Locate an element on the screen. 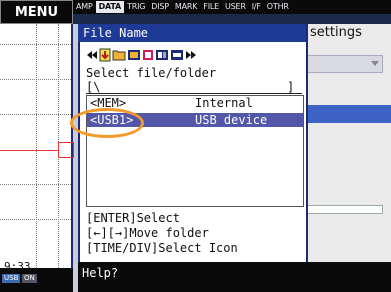 The width and height of the screenshot is (391, 292). settings-selected-row is located at coordinates (347, 114).